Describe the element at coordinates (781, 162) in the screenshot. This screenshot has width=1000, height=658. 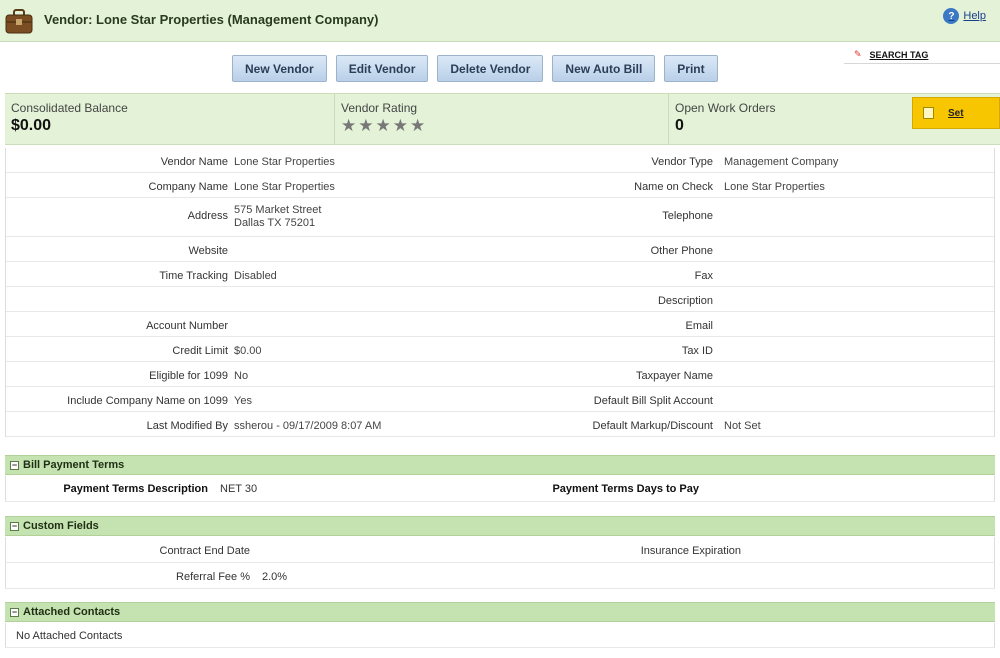
I see `detail-value: Management Company` at that location.